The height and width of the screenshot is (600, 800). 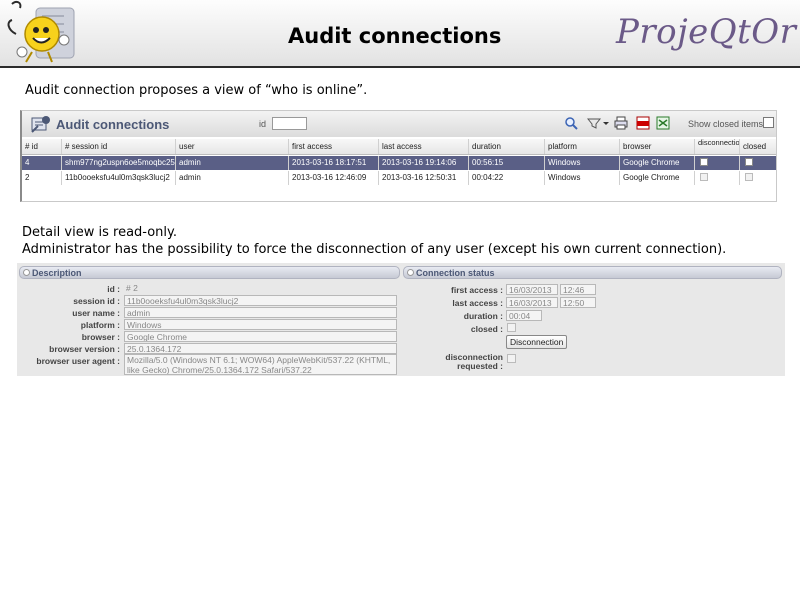 What do you see at coordinates (507, 146) in the screenshot?
I see `col-duration-header: duration` at bounding box center [507, 146].